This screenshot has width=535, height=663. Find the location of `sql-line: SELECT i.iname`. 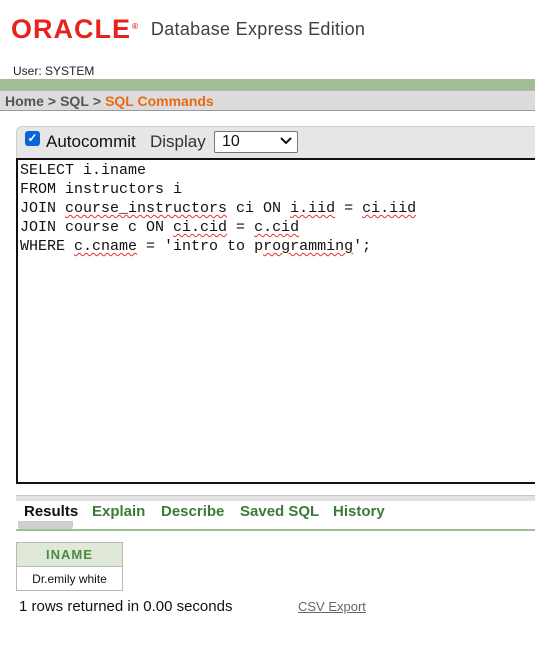

sql-line: SELECT i.iname is located at coordinates (83, 170).